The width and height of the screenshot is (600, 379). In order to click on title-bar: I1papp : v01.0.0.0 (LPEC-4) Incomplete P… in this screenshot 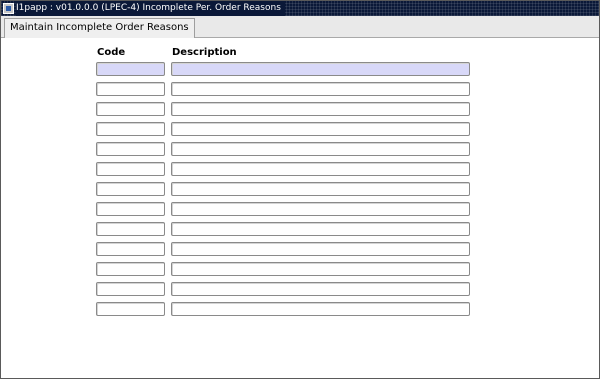, I will do `click(300, 8)`.